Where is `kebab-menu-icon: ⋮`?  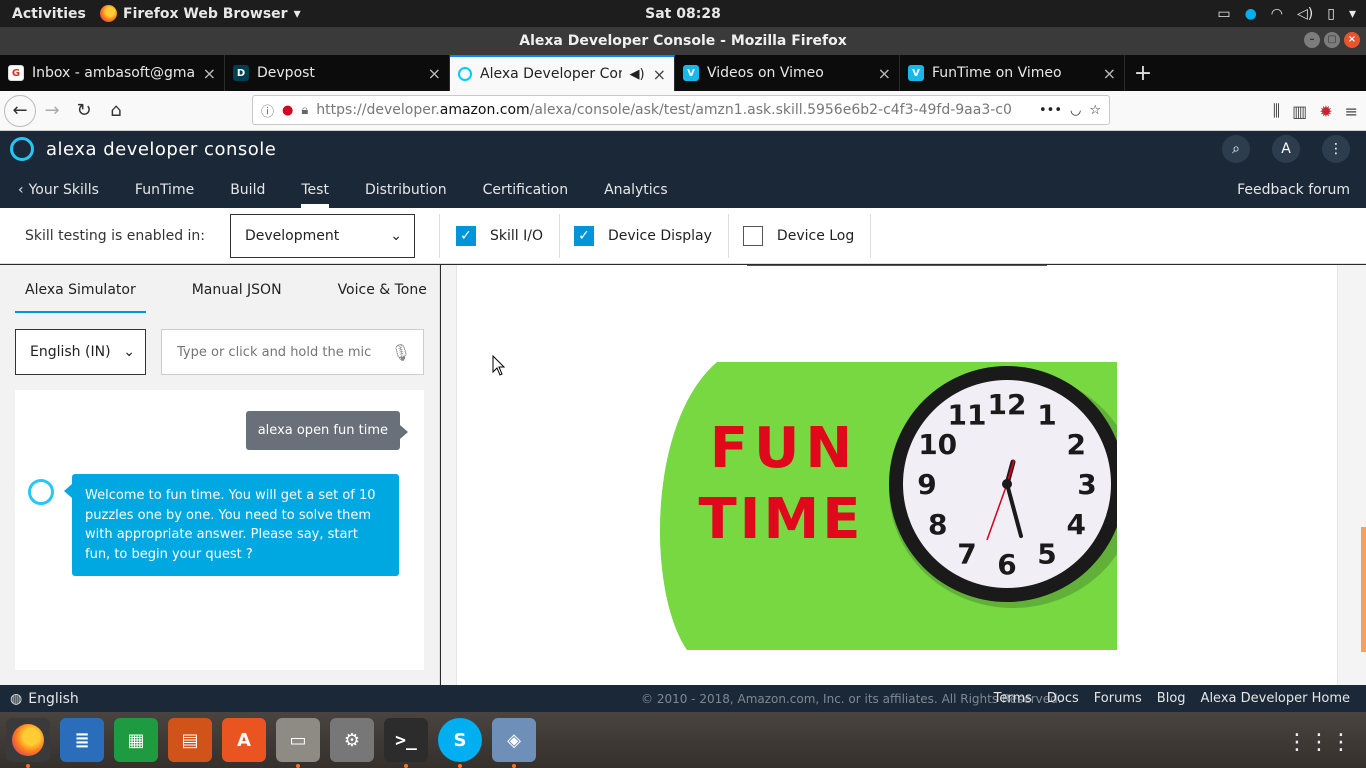 kebab-menu-icon: ⋮ is located at coordinates (1336, 149).